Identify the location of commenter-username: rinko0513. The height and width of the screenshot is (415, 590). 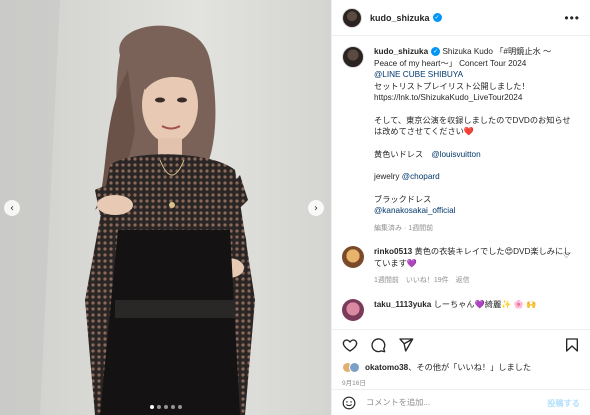
(393, 251).